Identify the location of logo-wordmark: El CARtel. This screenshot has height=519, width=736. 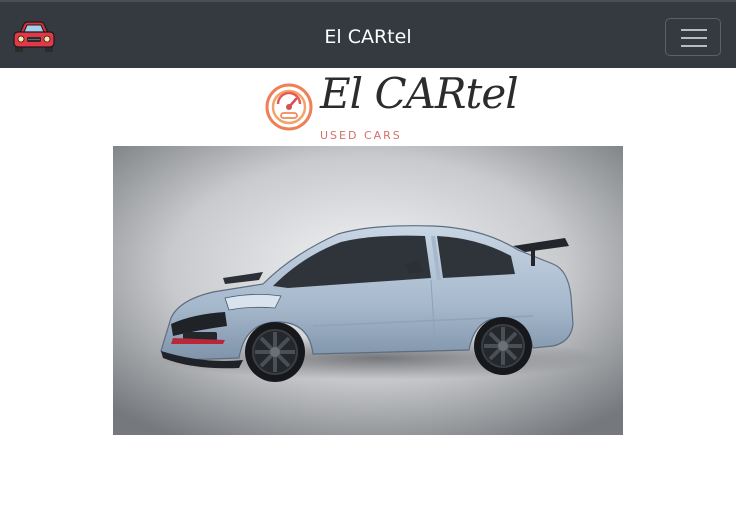
(419, 93).